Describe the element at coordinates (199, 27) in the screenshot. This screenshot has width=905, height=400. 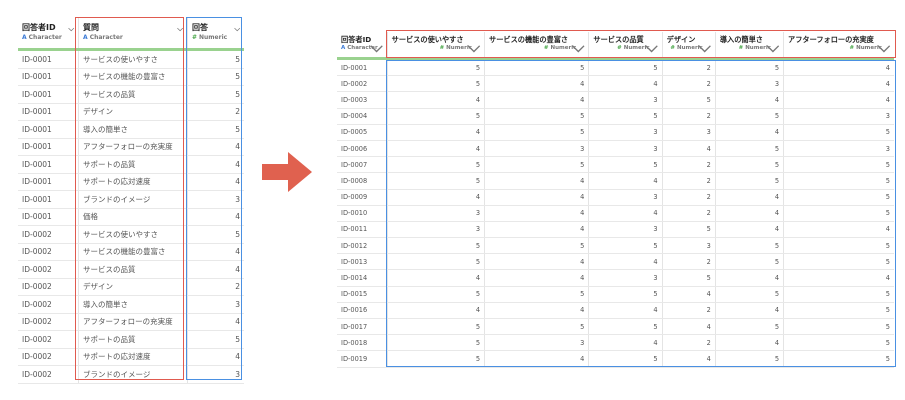
I see `column-name: 回答` at that location.